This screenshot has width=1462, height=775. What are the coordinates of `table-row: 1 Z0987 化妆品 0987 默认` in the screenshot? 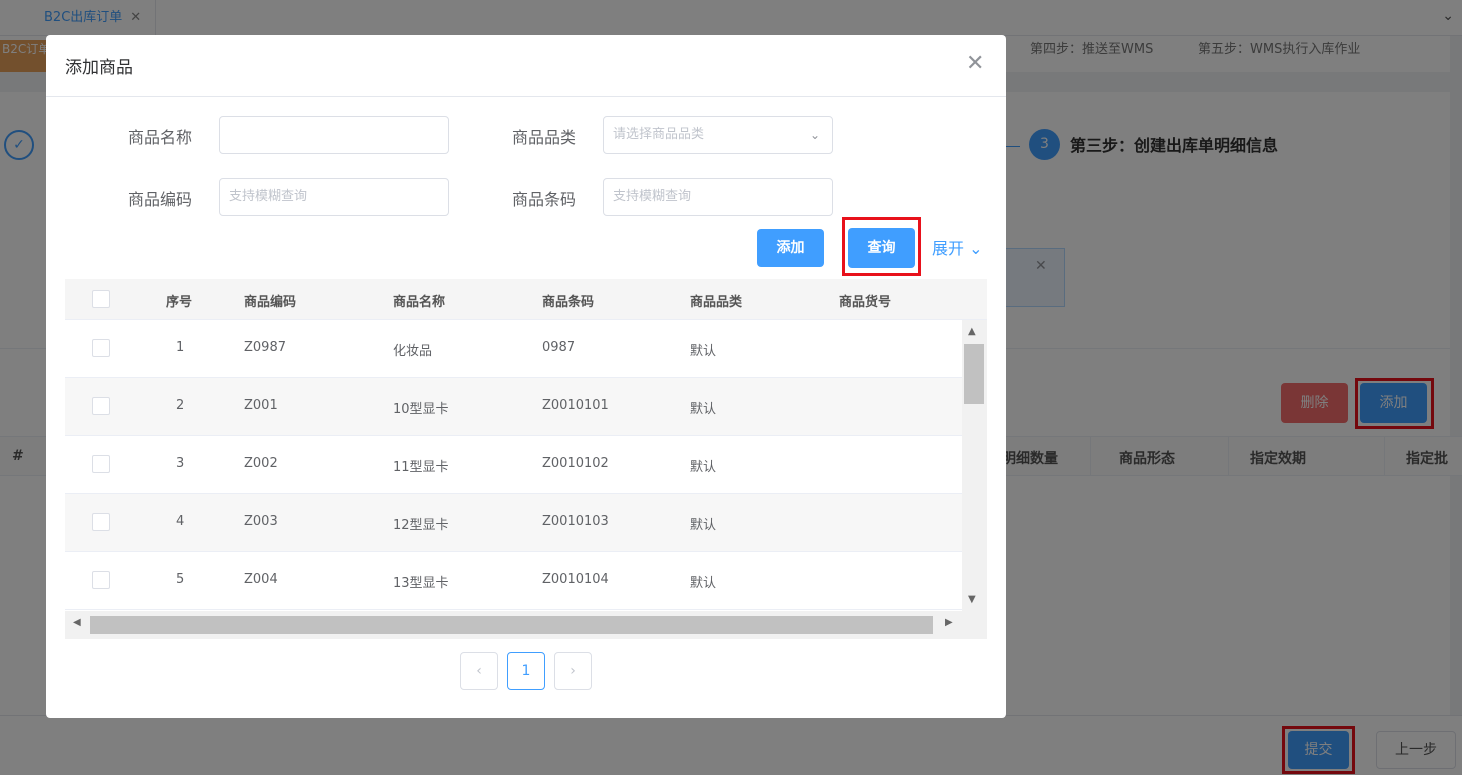 It's located at (513, 349).